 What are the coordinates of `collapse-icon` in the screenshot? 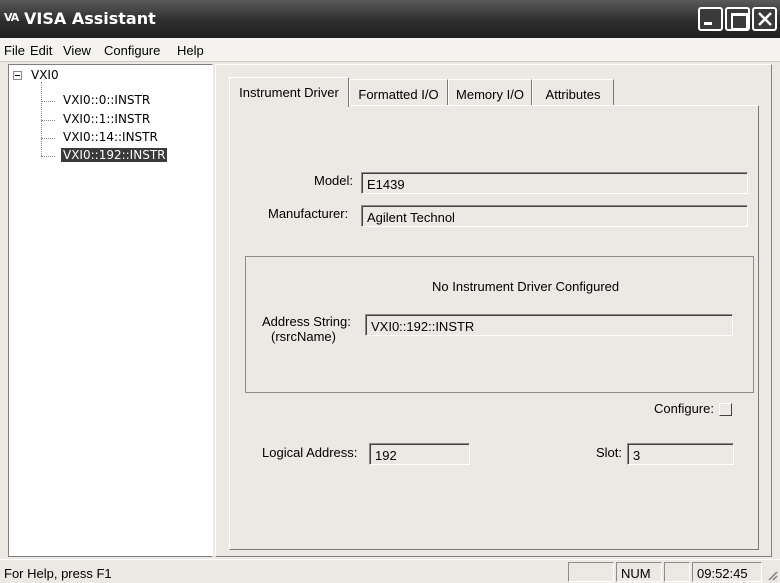 It's located at (17, 75).